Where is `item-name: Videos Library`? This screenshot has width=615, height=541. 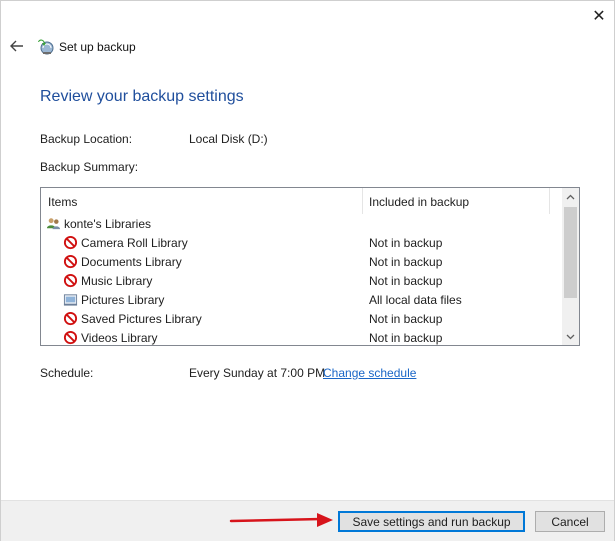
item-name: Videos Library is located at coordinates (119, 338).